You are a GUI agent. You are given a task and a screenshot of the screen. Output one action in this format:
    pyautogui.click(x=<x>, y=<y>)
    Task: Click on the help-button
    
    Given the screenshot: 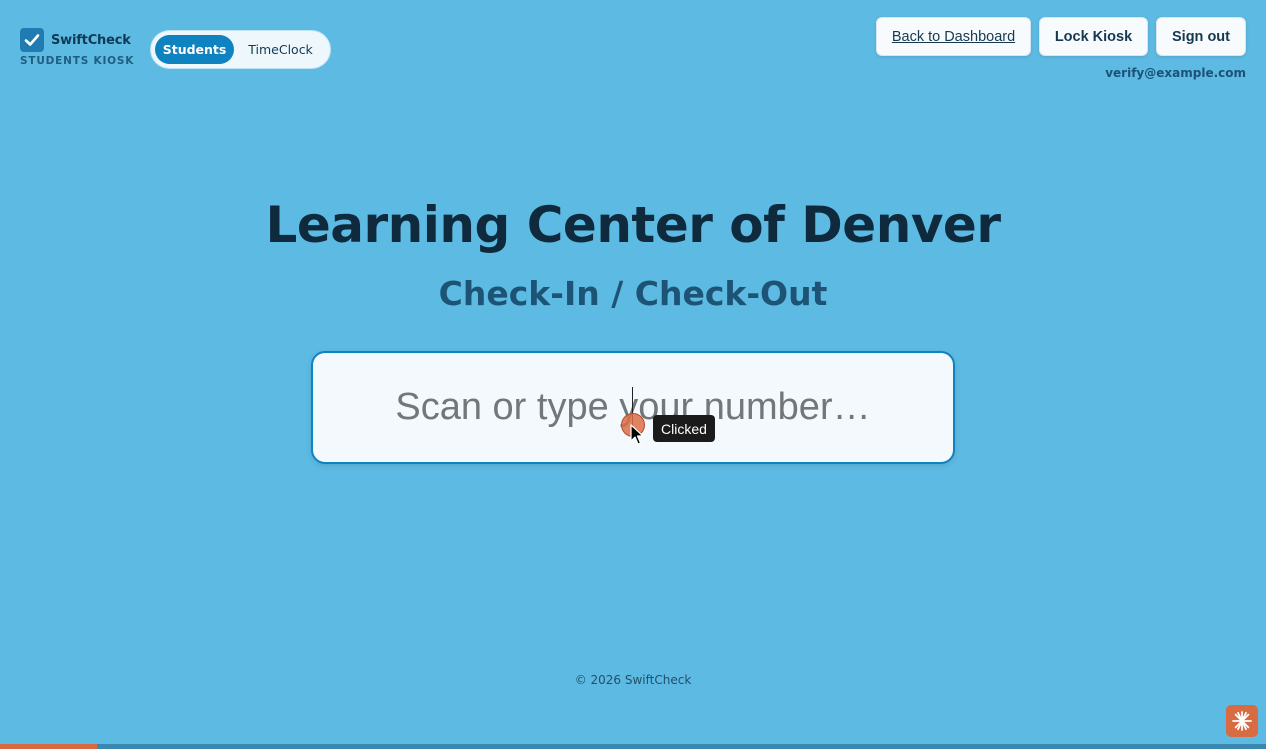 What is the action you would take?
    pyautogui.click(x=1242, y=721)
    